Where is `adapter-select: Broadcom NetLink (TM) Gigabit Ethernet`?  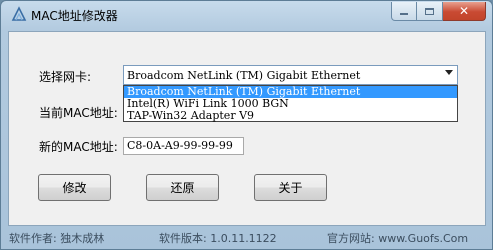
adapter-select: Broadcom NetLink (TM) Gigabit Ethernet is located at coordinates (290, 75).